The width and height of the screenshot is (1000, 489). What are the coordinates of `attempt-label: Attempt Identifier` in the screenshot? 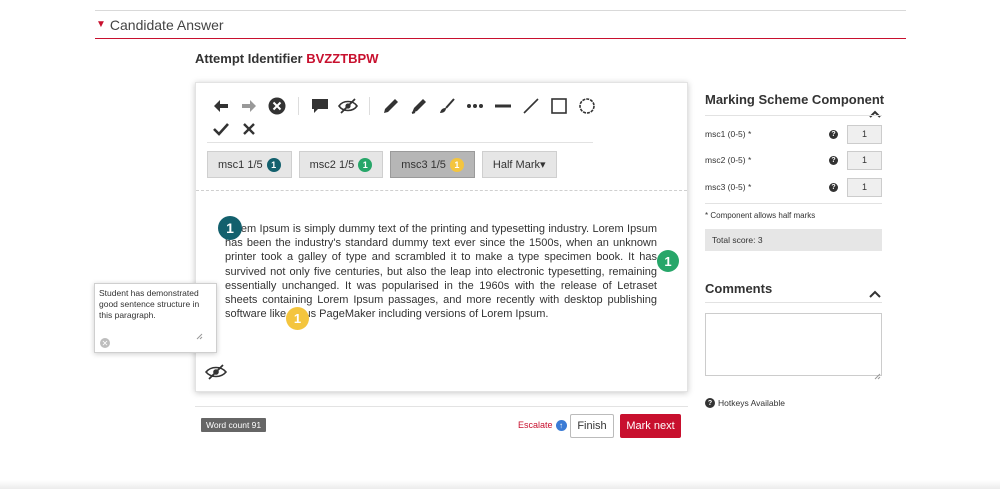 It's located at (249, 58).